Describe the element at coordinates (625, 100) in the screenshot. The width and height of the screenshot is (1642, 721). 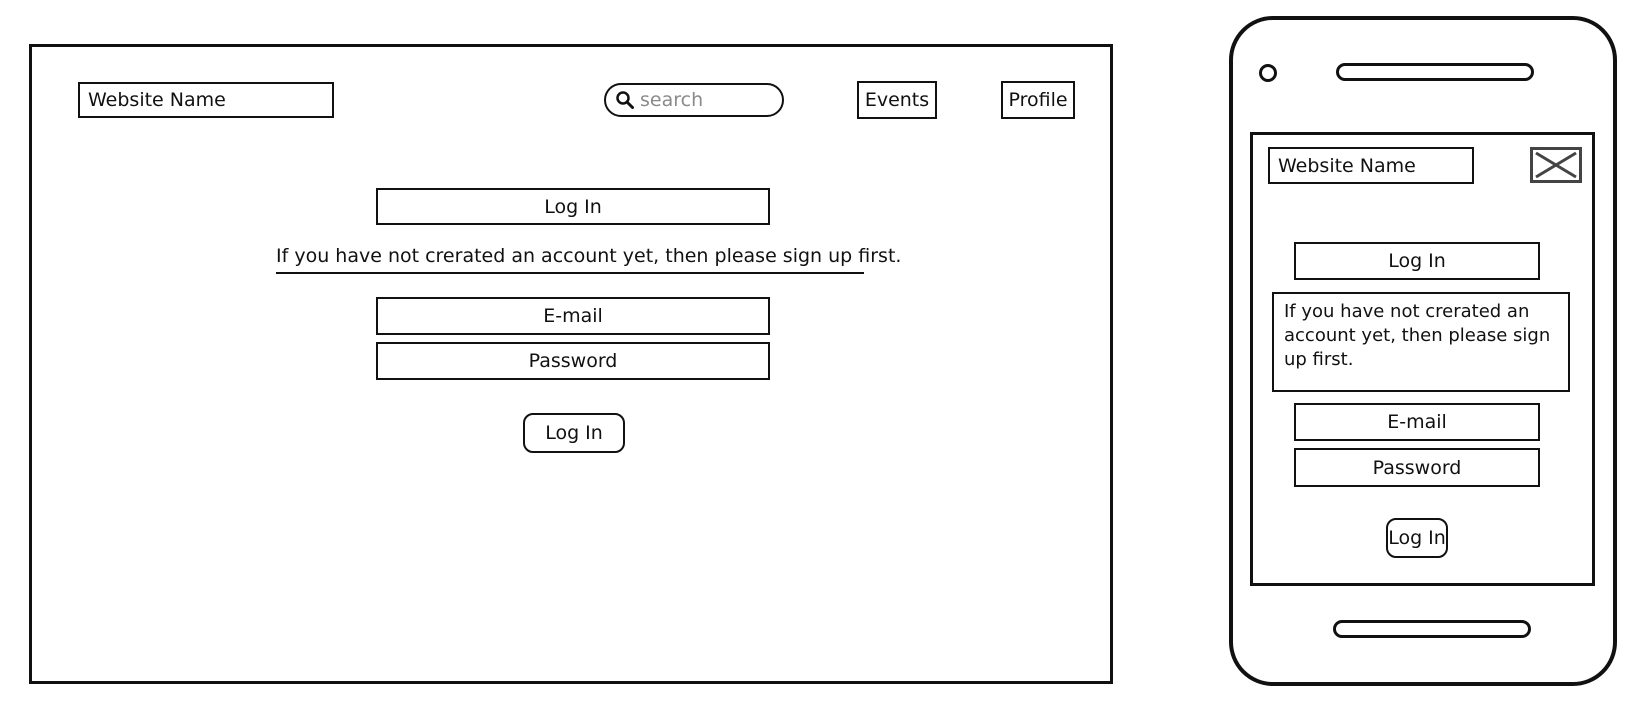
I see `search-icon` at that location.